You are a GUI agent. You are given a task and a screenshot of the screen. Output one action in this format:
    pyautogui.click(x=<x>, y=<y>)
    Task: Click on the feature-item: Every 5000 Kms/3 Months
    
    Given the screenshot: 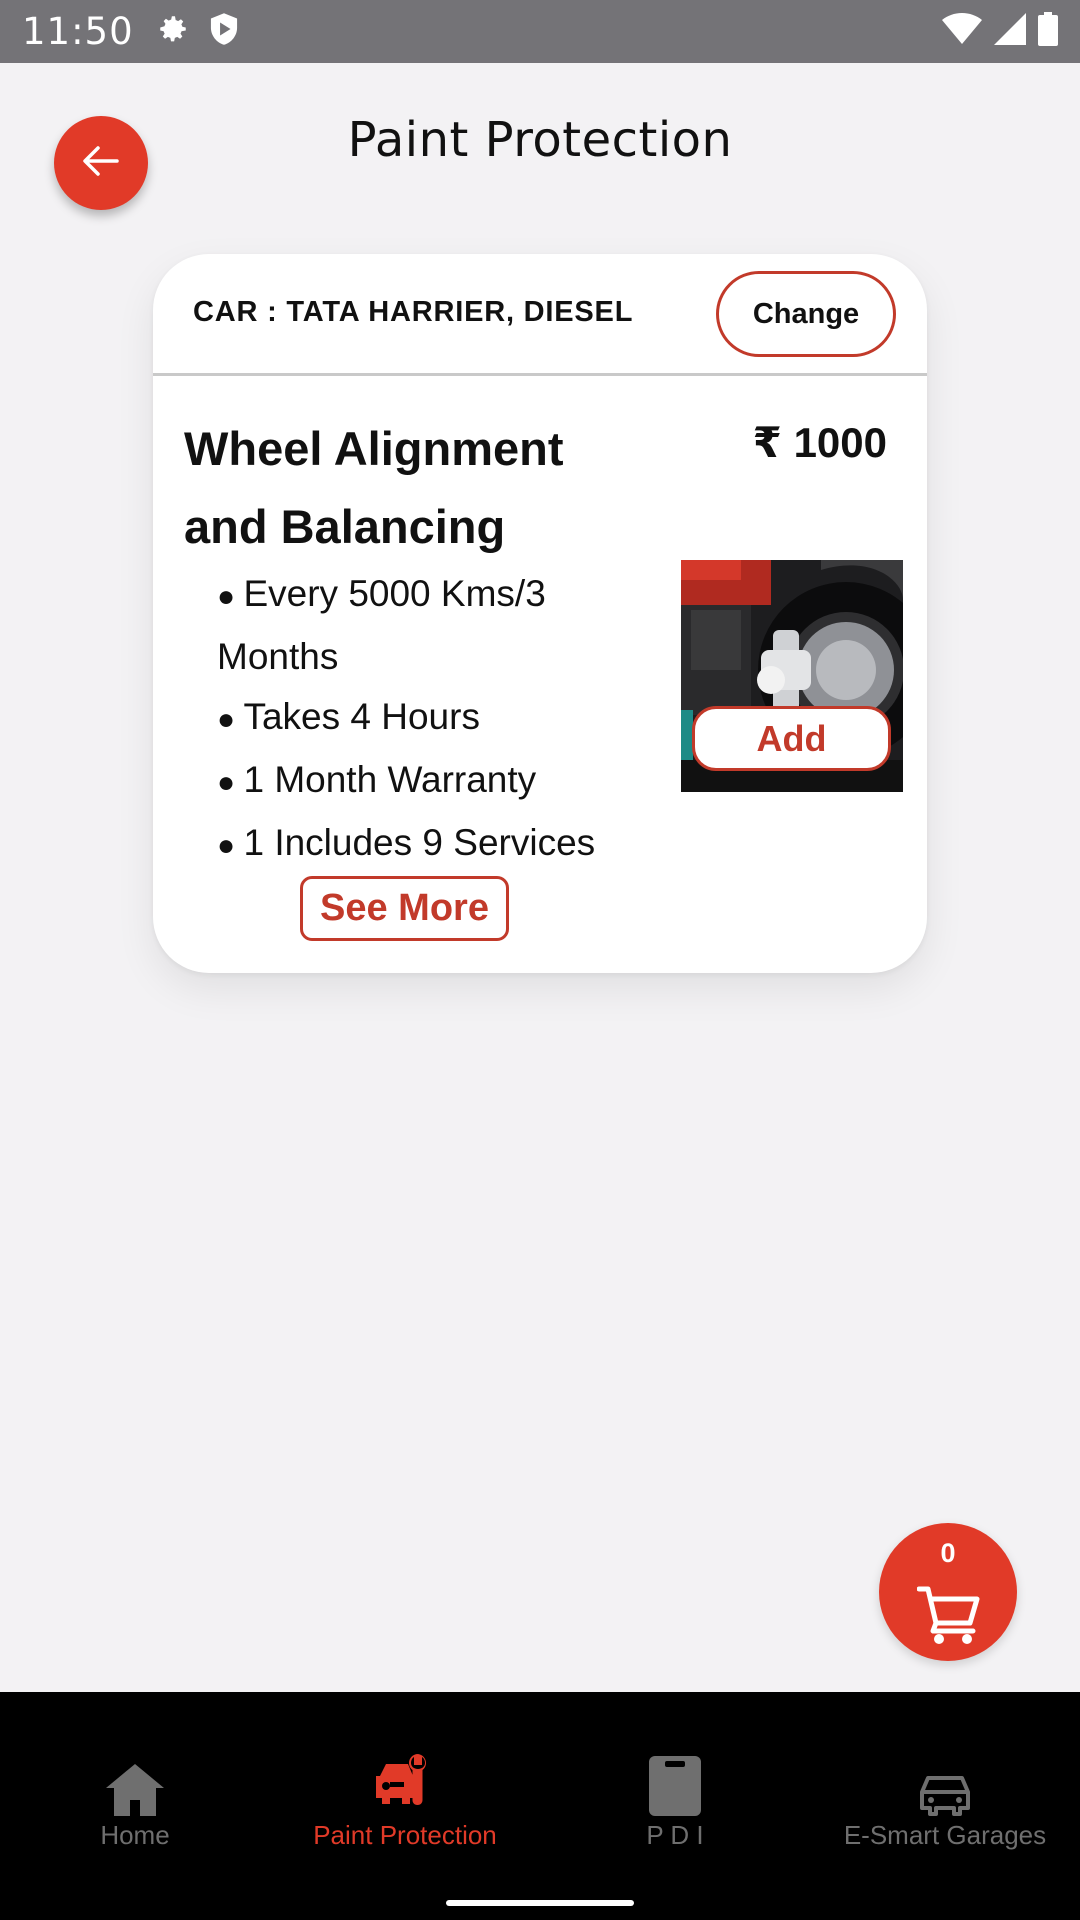 What is the action you would take?
    pyautogui.click(x=432, y=625)
    